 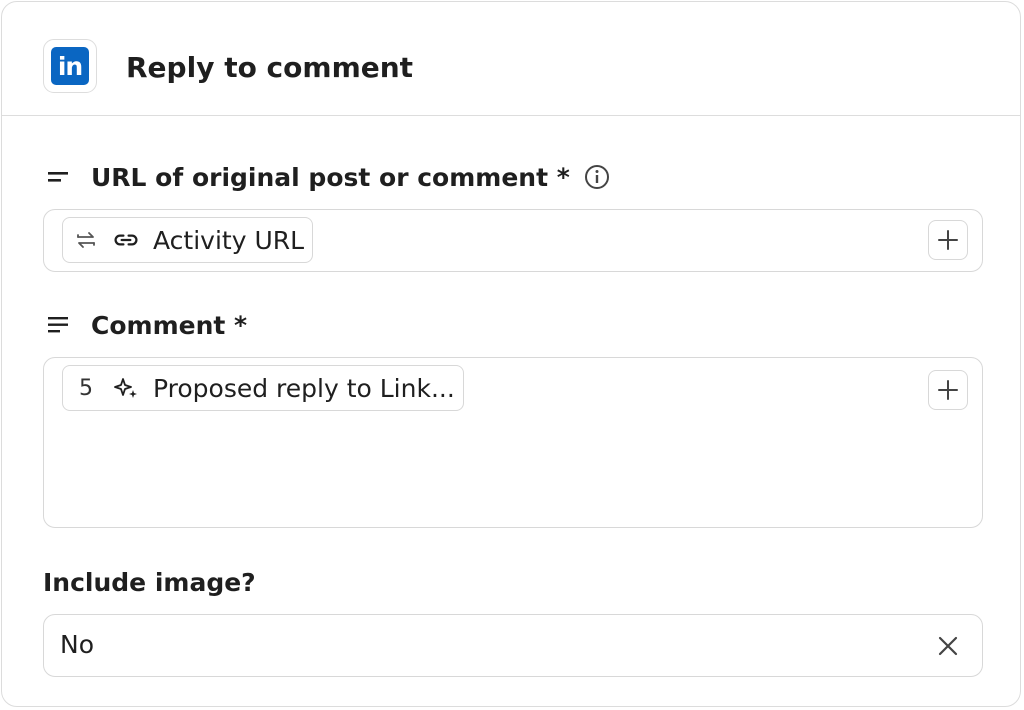 What do you see at coordinates (60, 325) in the screenshot?
I see `long-text-icon` at bounding box center [60, 325].